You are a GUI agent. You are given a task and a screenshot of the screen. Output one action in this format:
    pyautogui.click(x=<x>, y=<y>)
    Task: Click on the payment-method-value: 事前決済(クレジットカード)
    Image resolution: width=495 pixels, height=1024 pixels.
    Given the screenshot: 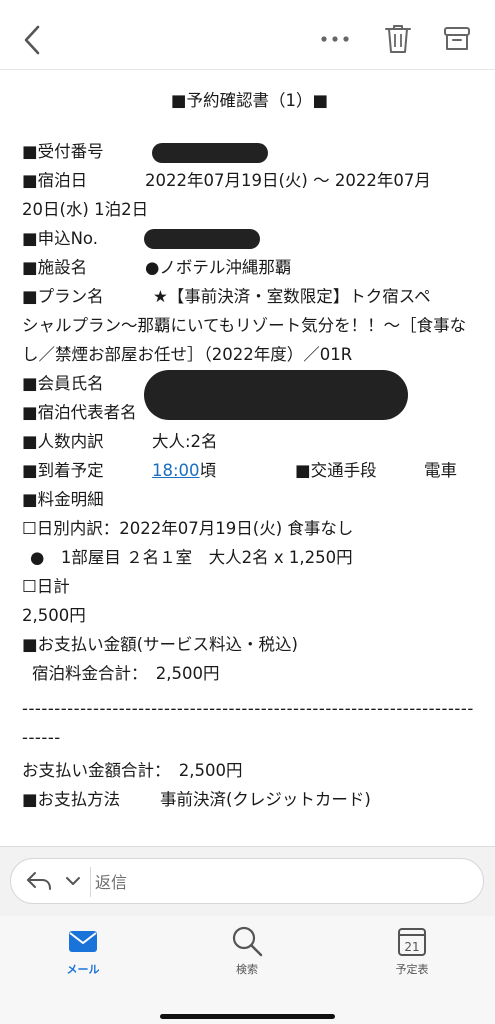 What is the action you would take?
    pyautogui.click(x=265, y=799)
    